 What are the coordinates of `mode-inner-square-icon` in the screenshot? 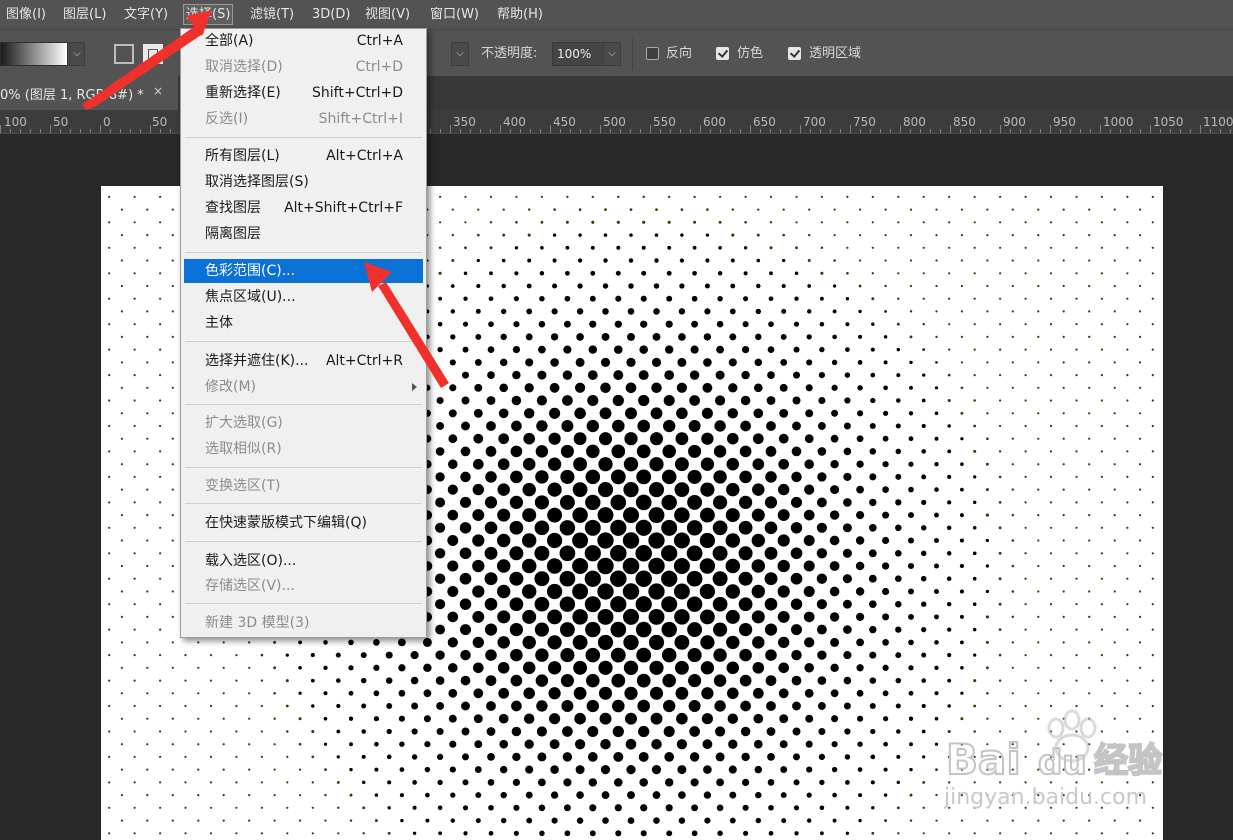 It's located at (153, 54).